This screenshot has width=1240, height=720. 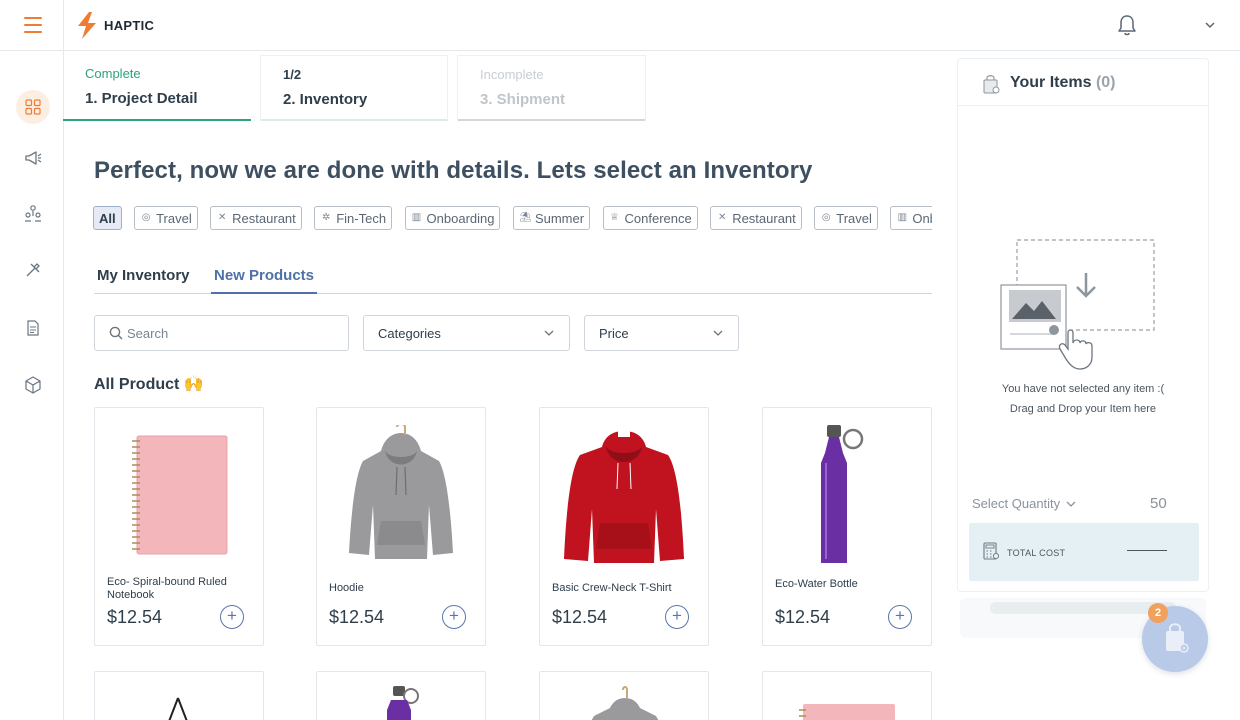 I want to click on gear-icon: ✲, so click(x=326, y=217).